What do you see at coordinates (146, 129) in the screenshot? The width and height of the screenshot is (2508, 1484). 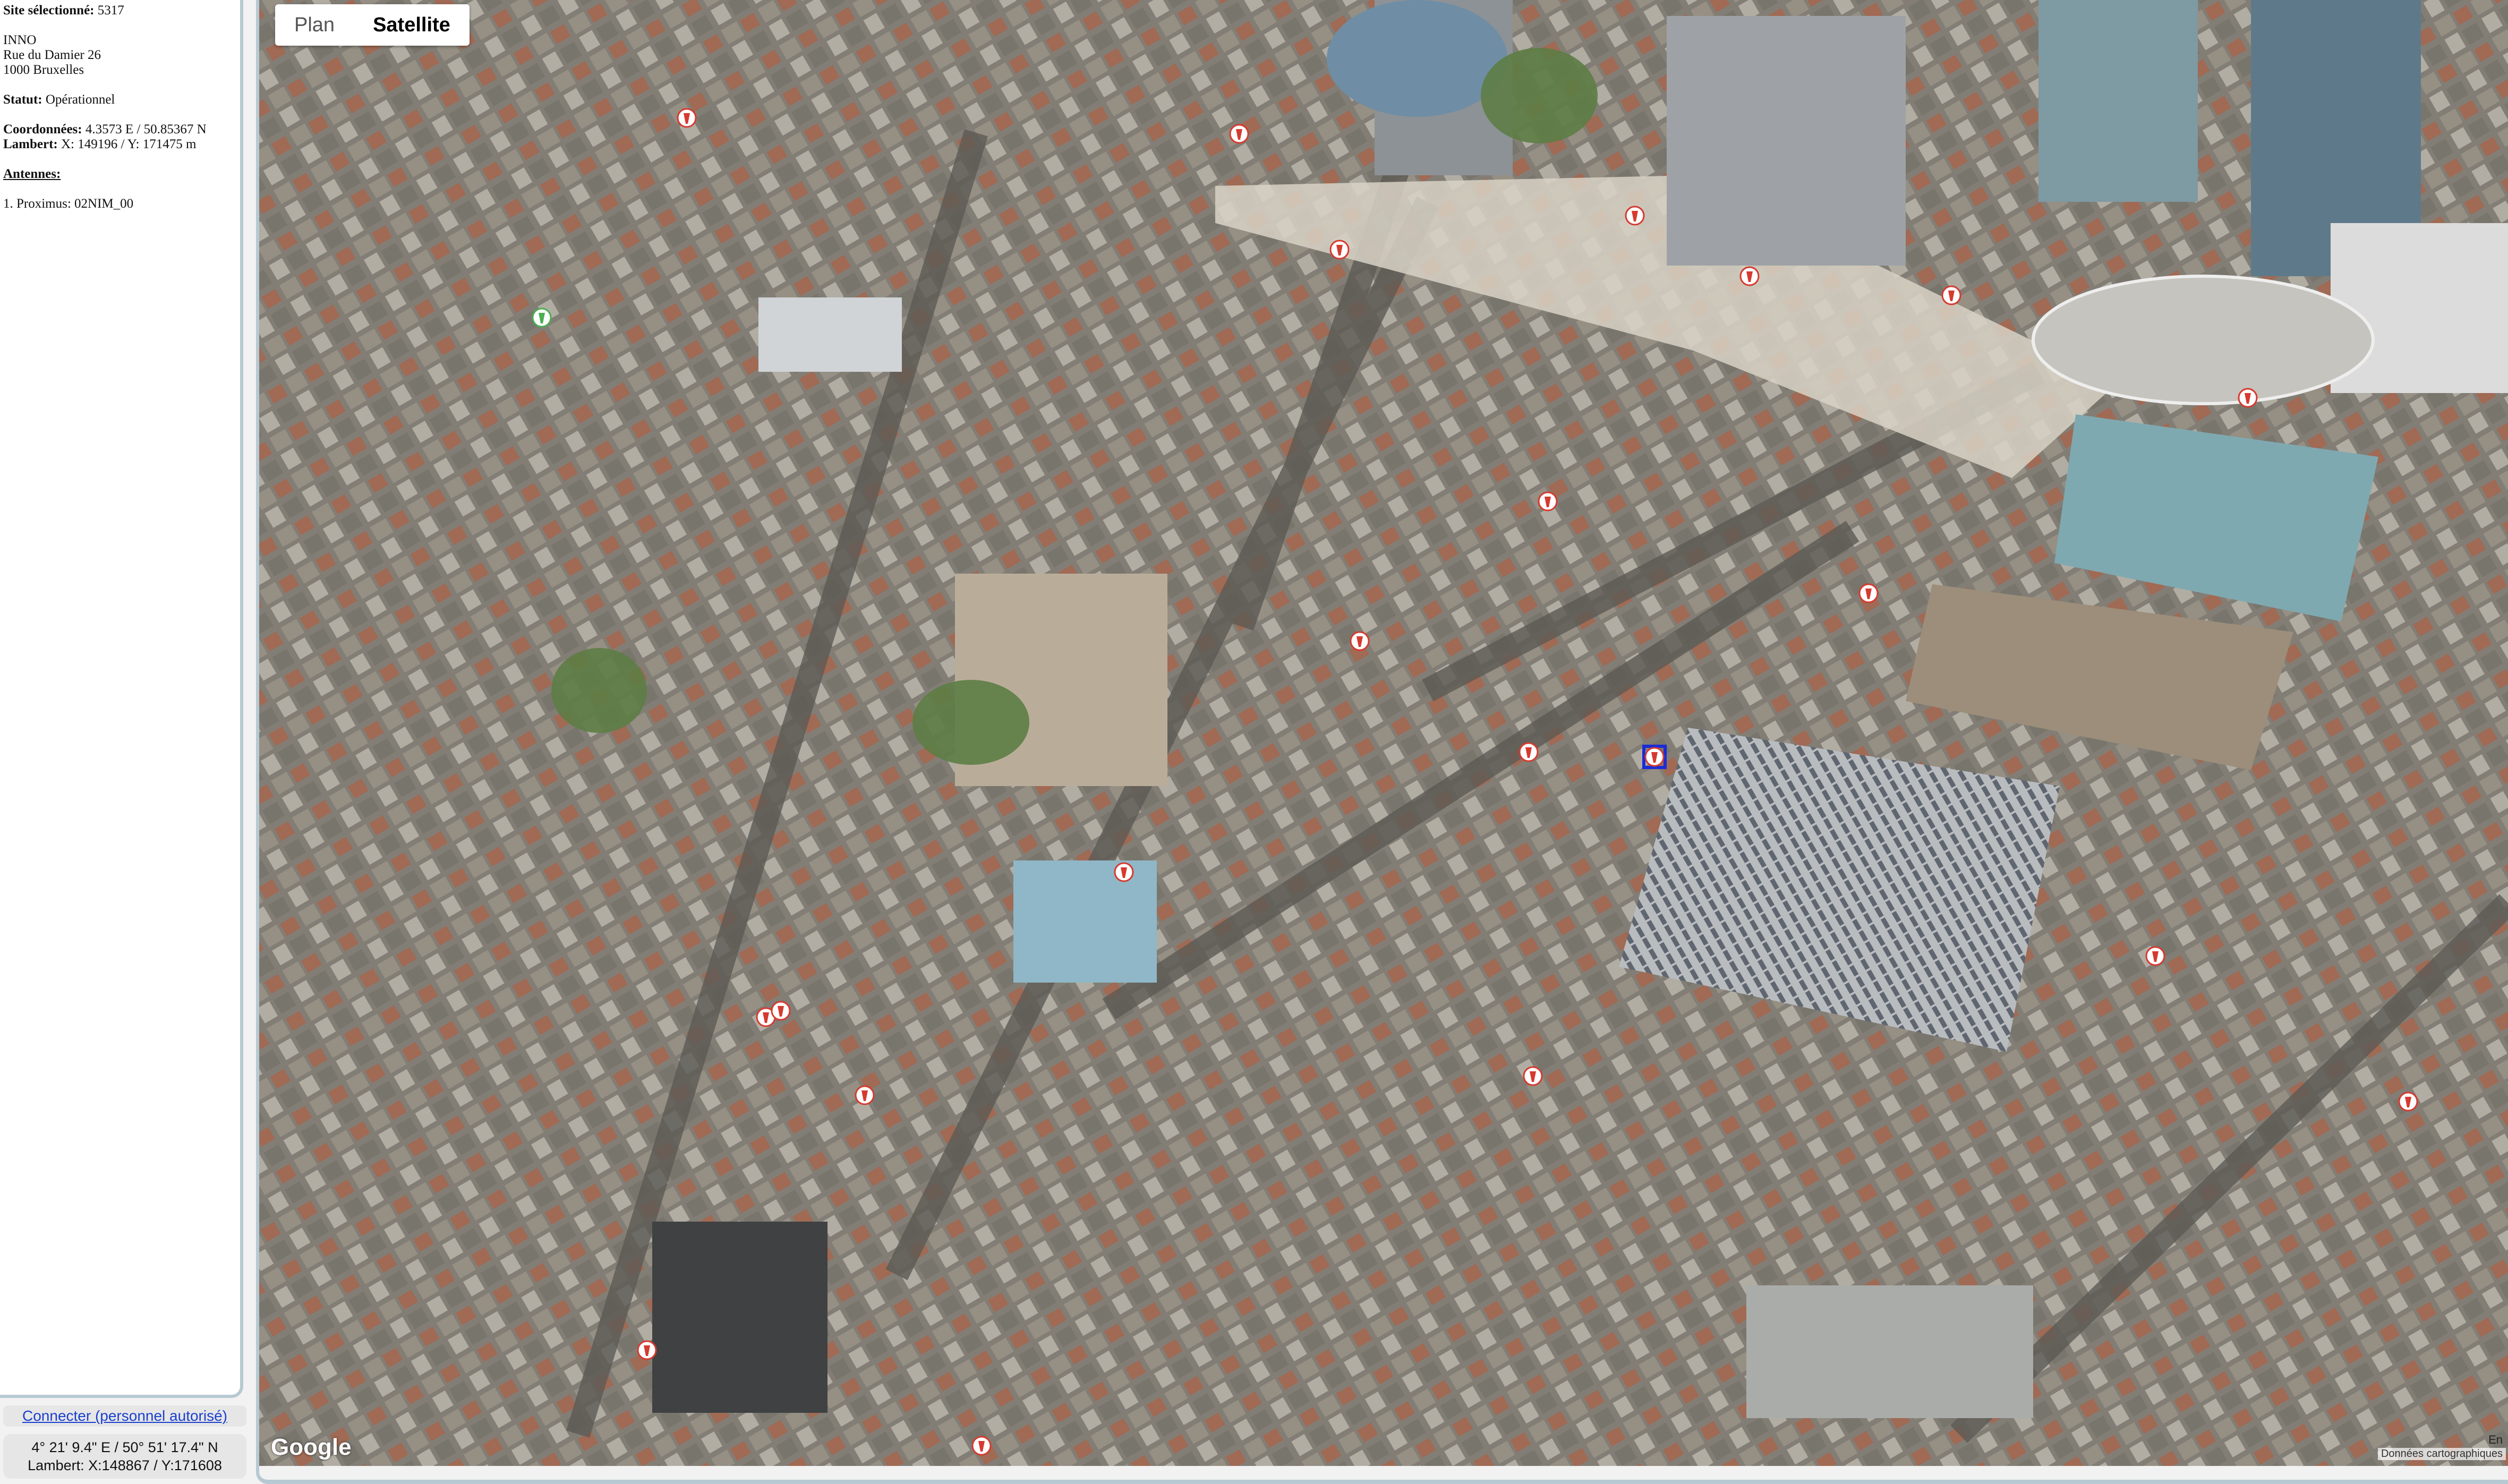 I see `coords-value: 4.3573 E / 50.85367 N` at bounding box center [146, 129].